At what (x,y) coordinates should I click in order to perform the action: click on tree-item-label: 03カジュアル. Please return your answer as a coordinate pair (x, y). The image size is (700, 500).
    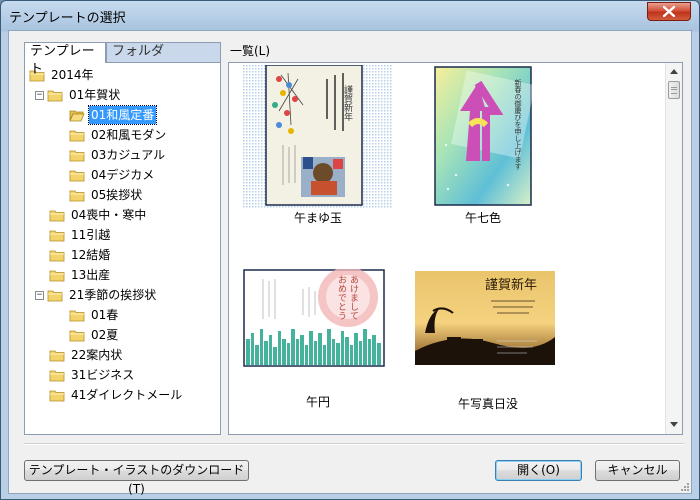
    Looking at the image, I should click on (128, 155).